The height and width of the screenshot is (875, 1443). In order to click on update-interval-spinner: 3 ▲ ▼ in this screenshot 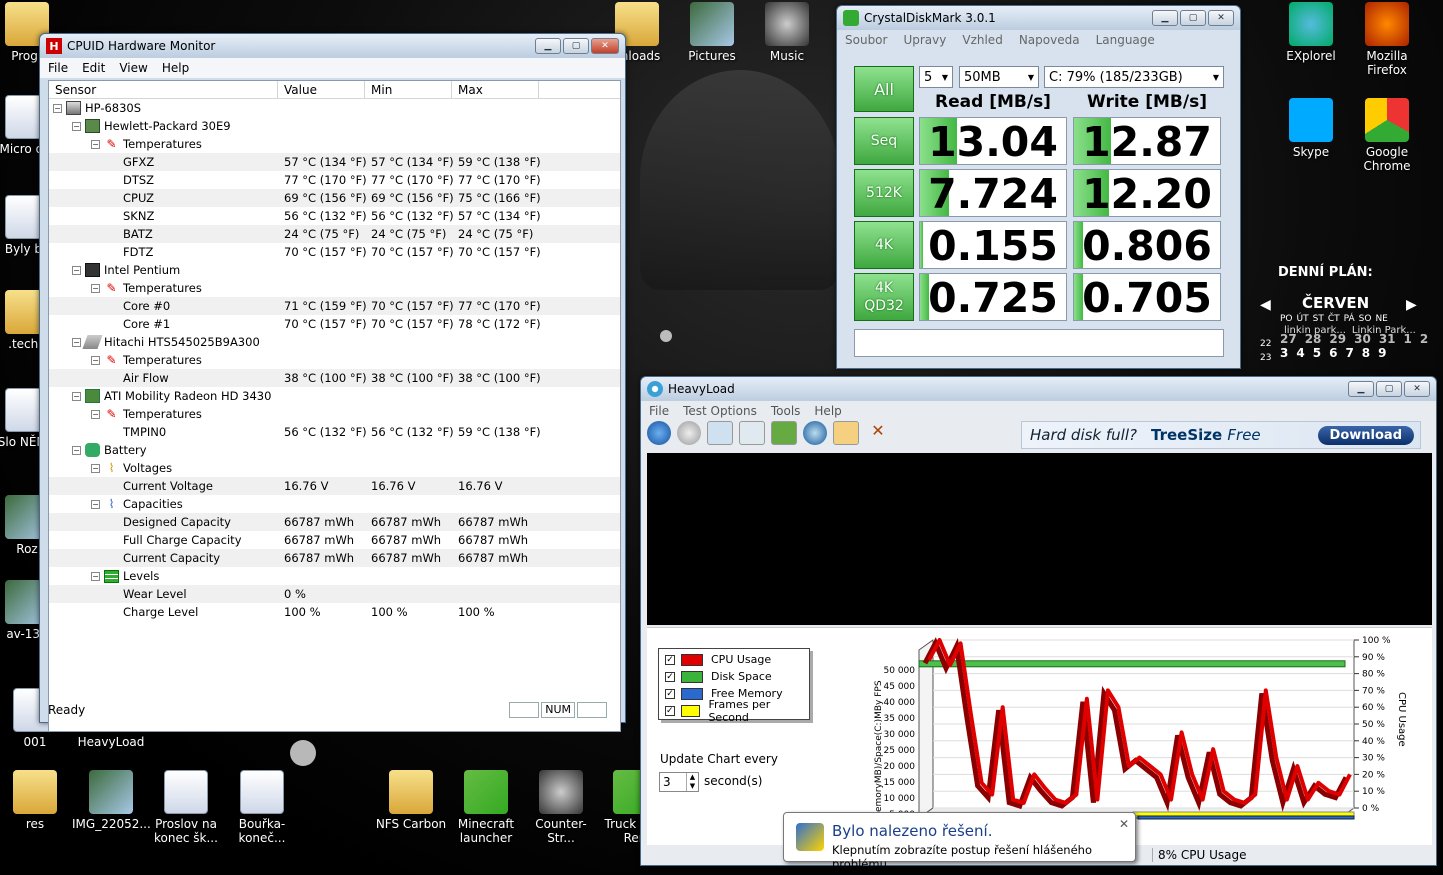, I will do `click(679, 782)`.